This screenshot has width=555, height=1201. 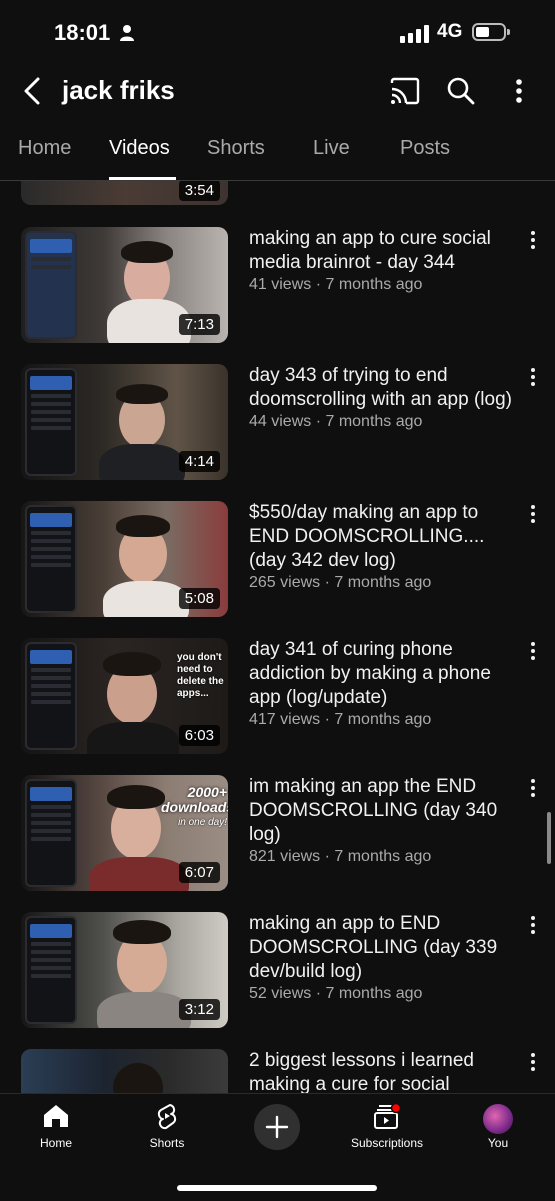 What do you see at coordinates (127, 33) in the screenshot?
I see `person-icon` at bounding box center [127, 33].